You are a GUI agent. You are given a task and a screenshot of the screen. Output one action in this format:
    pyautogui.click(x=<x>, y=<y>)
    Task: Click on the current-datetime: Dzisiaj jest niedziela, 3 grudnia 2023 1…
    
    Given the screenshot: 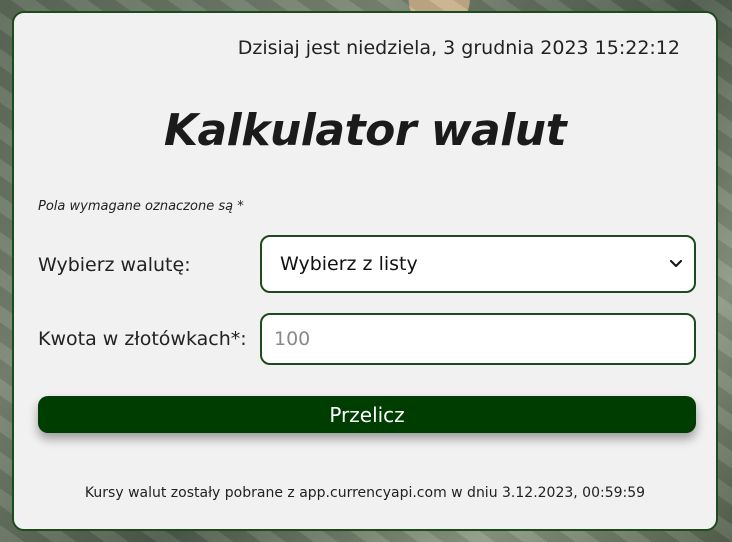 What is the action you would take?
    pyautogui.click(x=458, y=48)
    